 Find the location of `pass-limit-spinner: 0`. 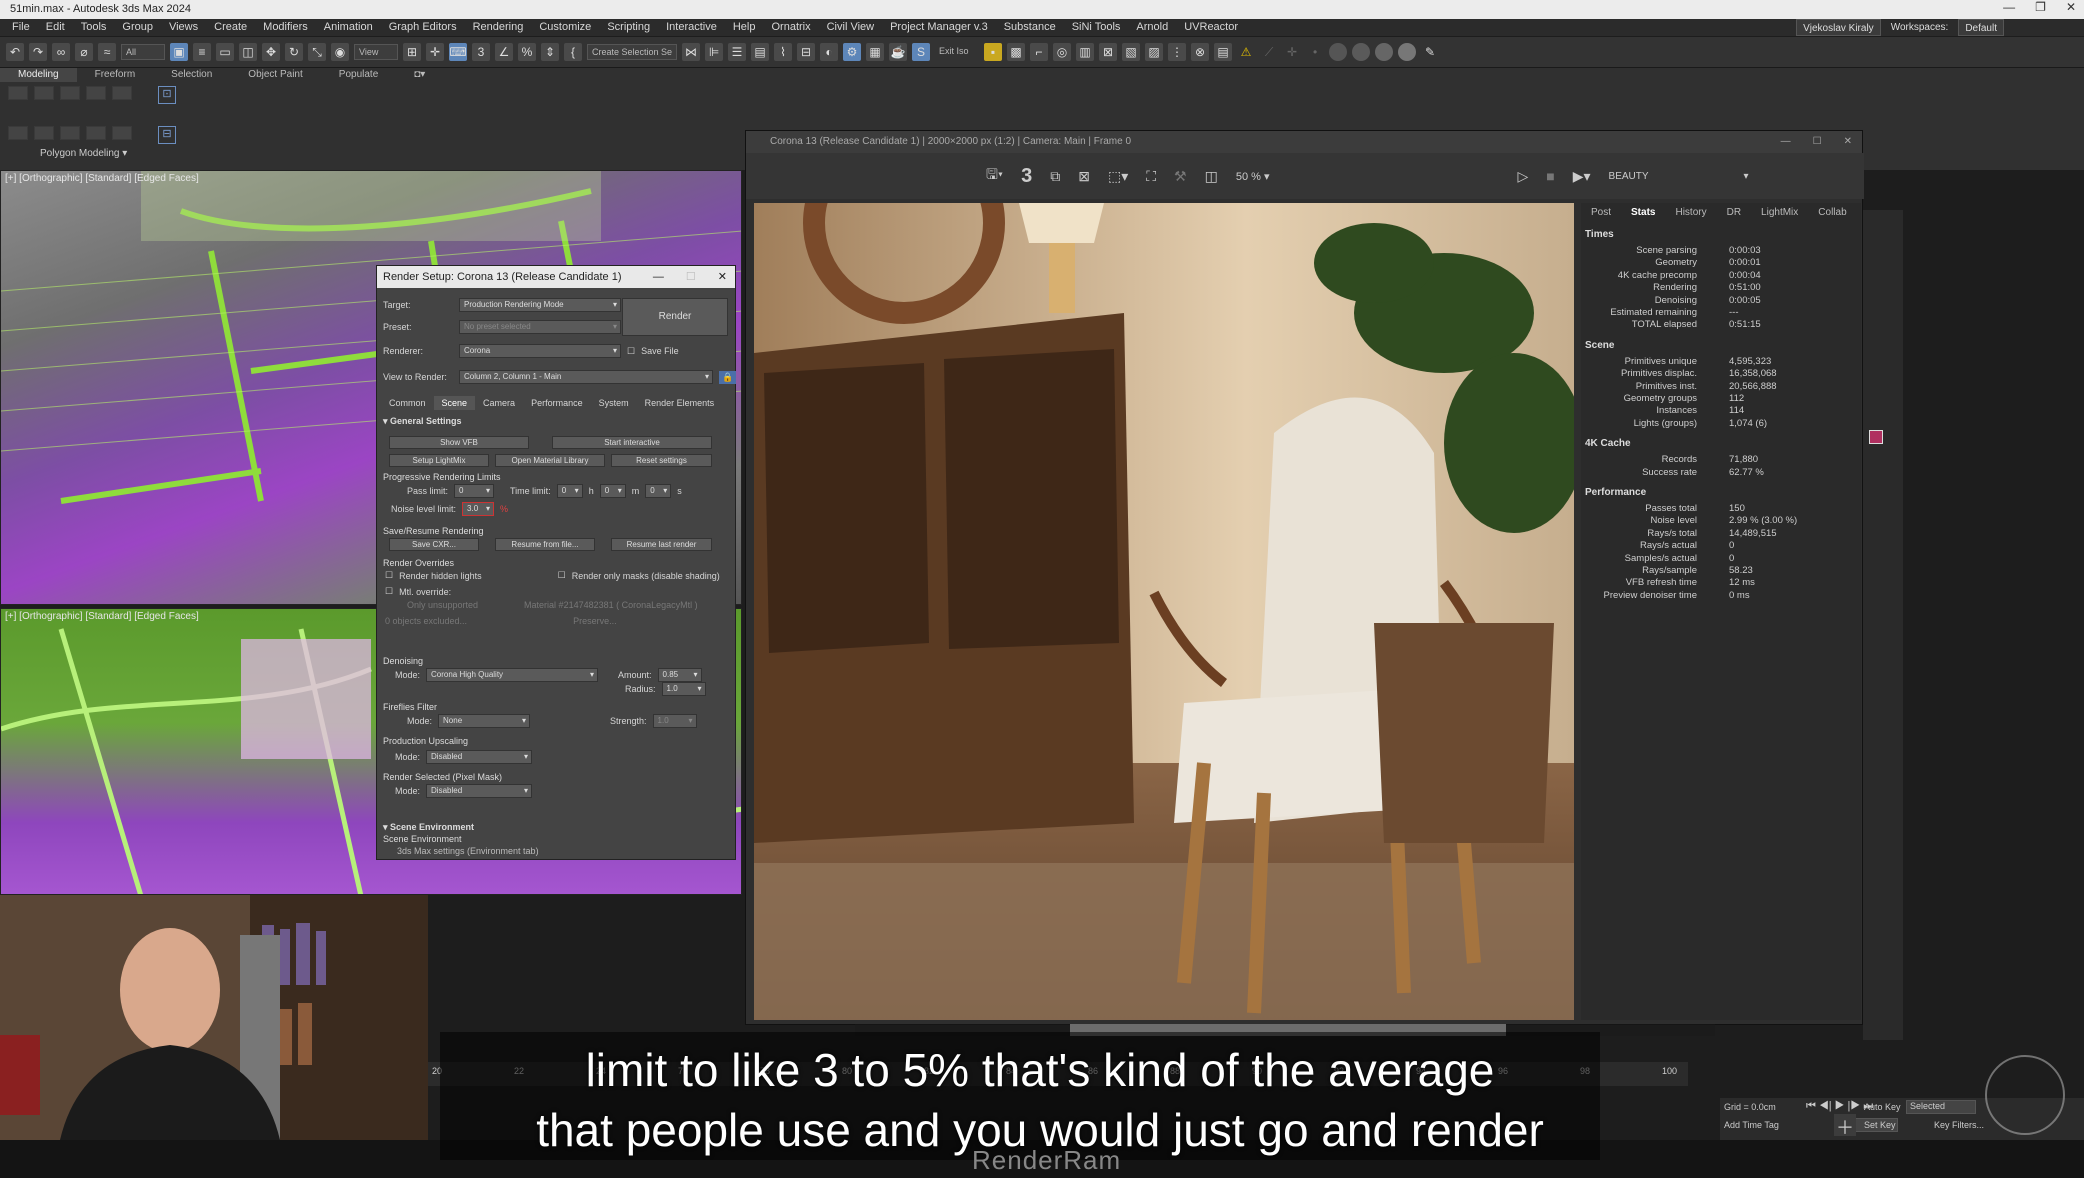

pass-limit-spinner: 0 is located at coordinates (474, 491).